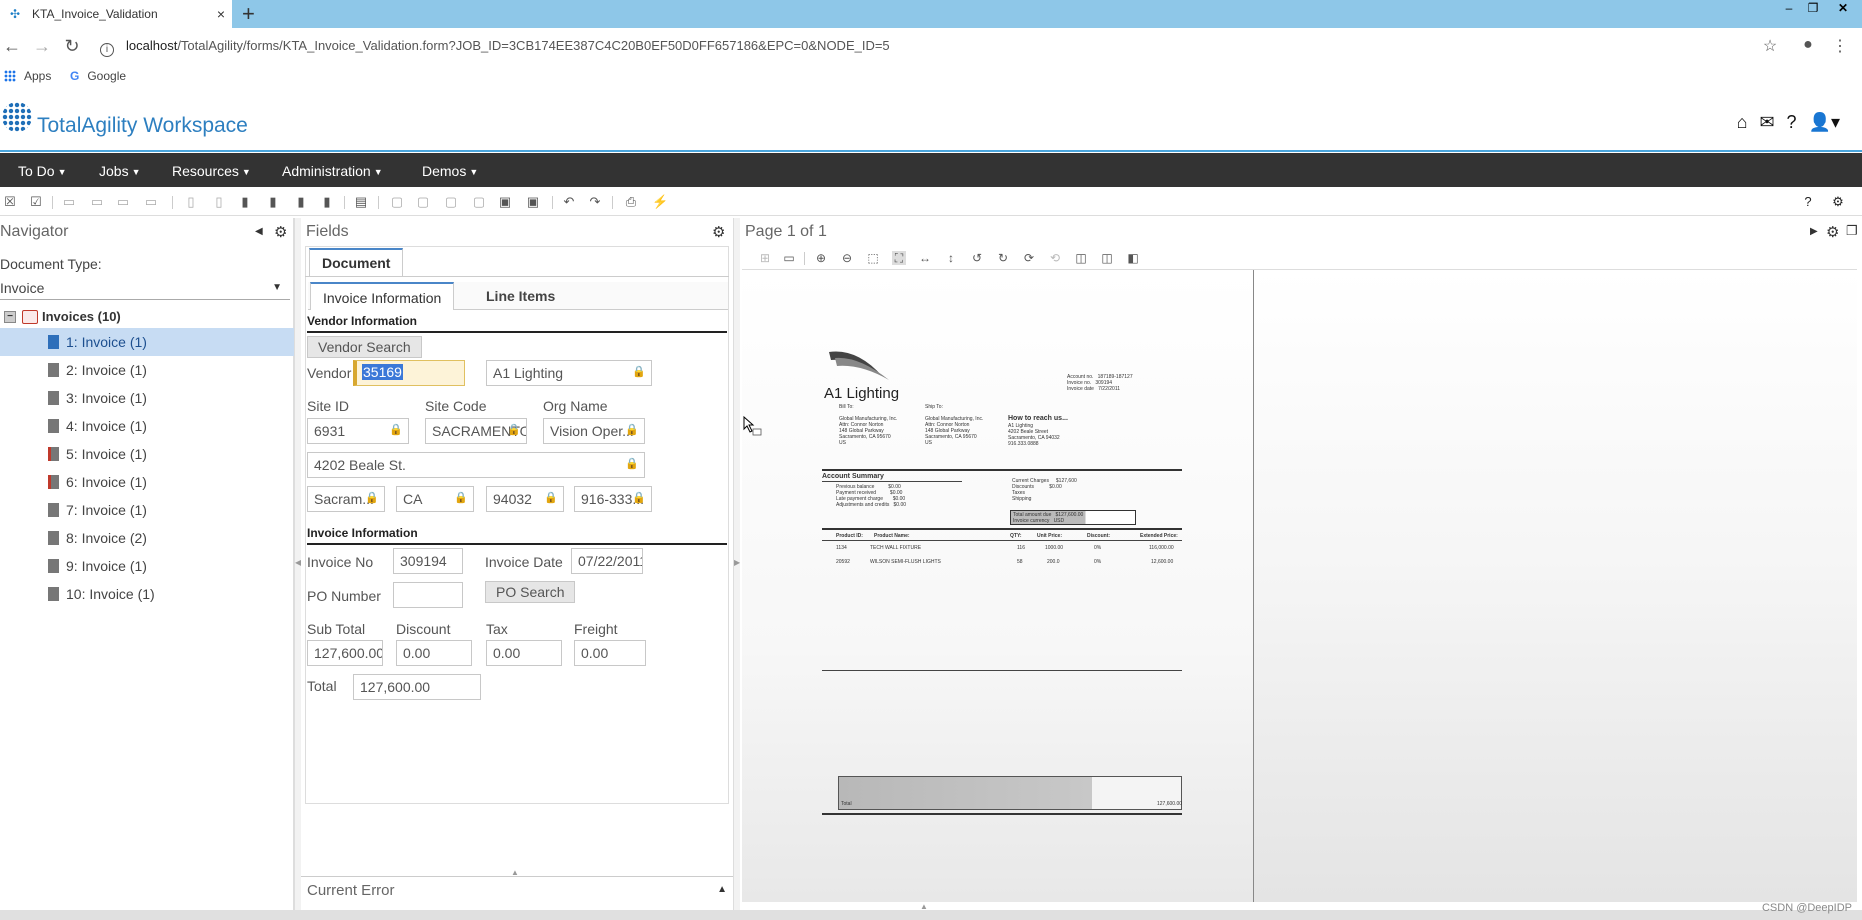 The height and width of the screenshot is (920, 1862). Describe the element at coordinates (142, 126) in the screenshot. I see `app-title: TotalAgility Workspace` at that location.